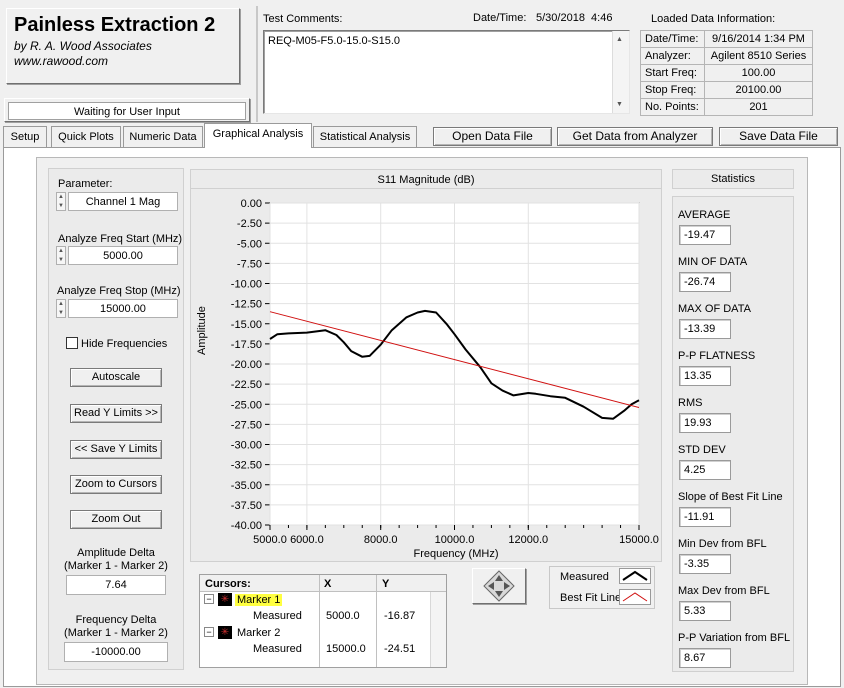 The height and width of the screenshot is (688, 844). What do you see at coordinates (343, 616) in the screenshot?
I see `marker1-x: 5000.0` at bounding box center [343, 616].